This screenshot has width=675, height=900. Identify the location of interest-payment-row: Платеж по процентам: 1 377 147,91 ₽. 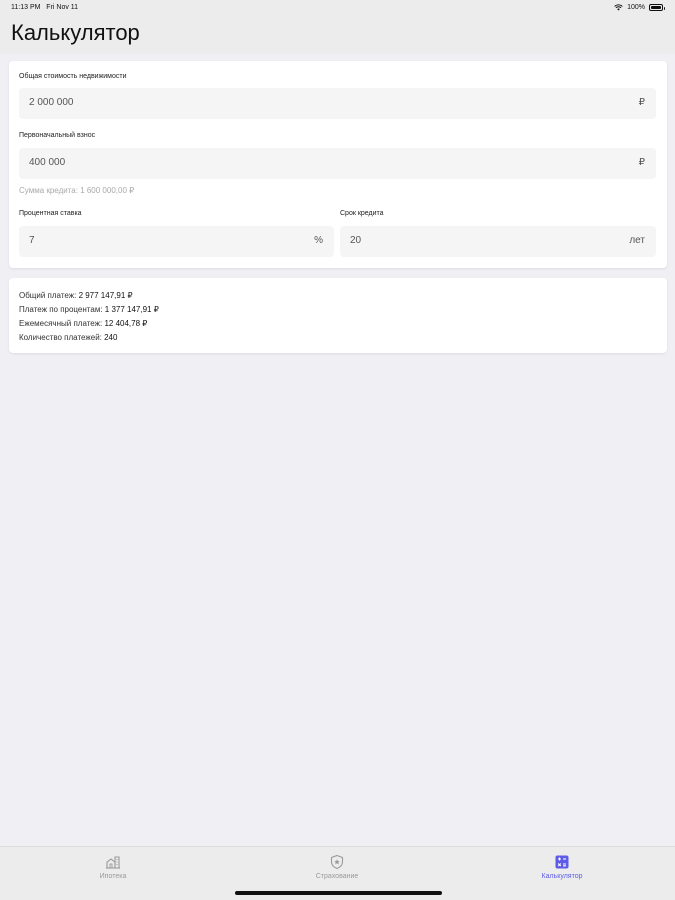
(89, 309).